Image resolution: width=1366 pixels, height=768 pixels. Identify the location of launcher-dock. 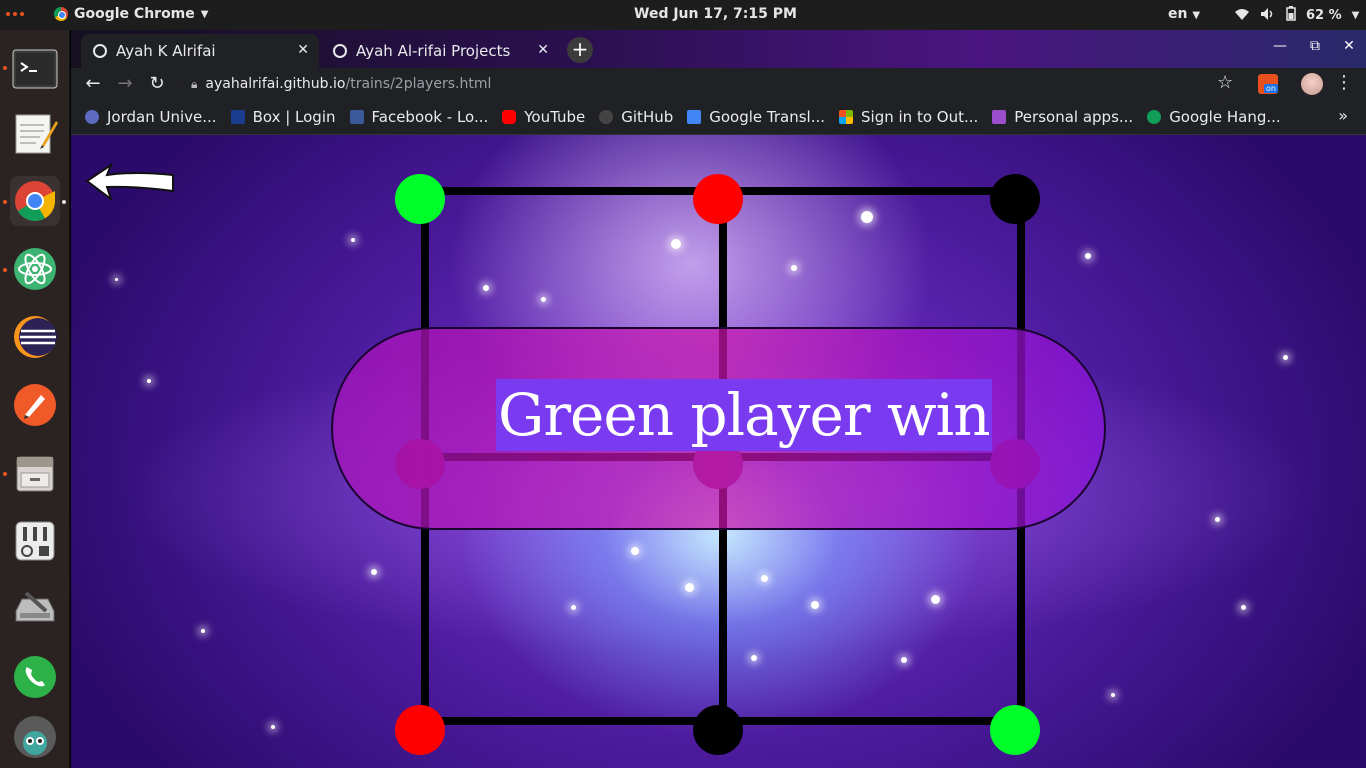
(35, 399).